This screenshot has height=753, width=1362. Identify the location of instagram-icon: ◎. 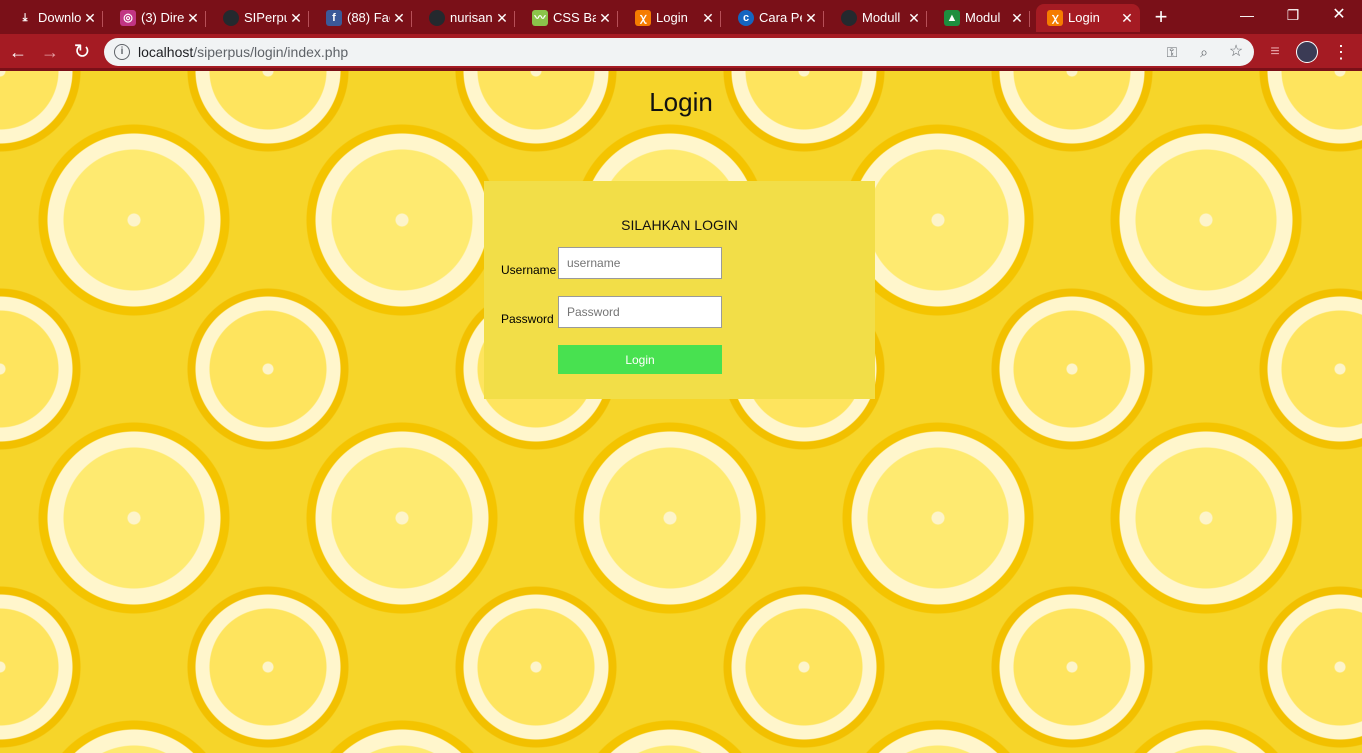
(128, 18).